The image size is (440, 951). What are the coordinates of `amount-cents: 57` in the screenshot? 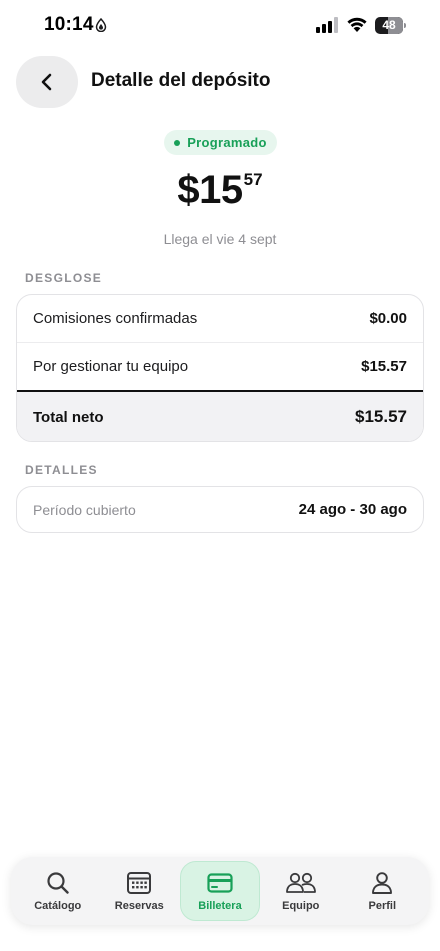 It's located at (253, 179).